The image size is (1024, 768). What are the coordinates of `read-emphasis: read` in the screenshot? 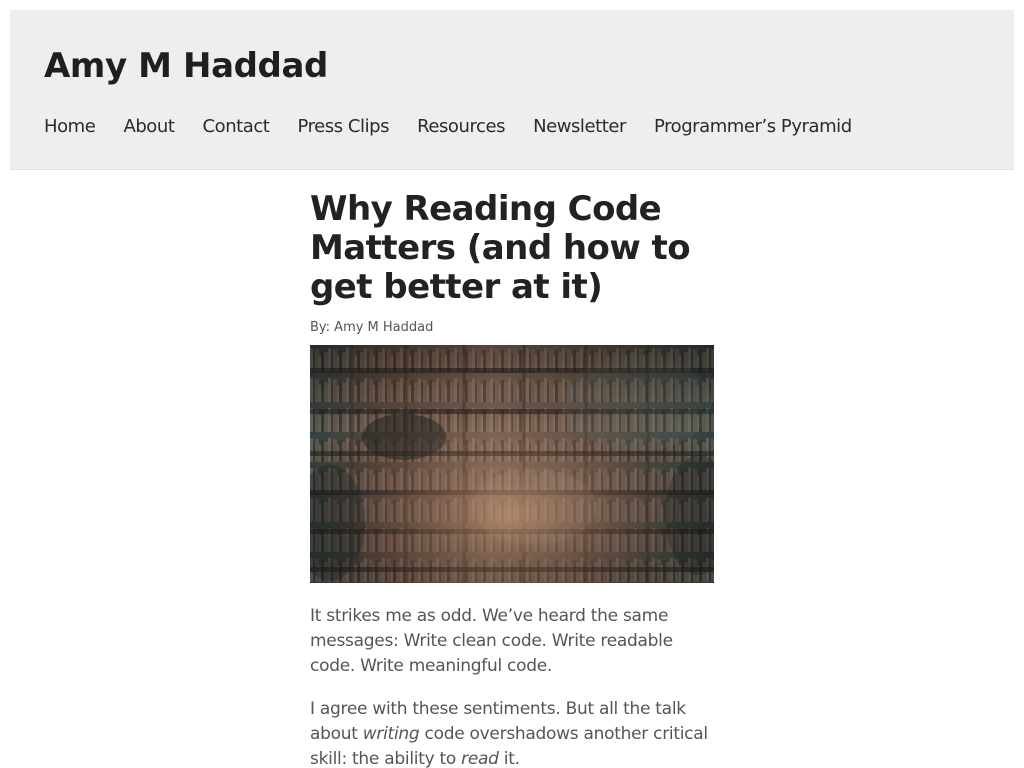 It's located at (480, 758).